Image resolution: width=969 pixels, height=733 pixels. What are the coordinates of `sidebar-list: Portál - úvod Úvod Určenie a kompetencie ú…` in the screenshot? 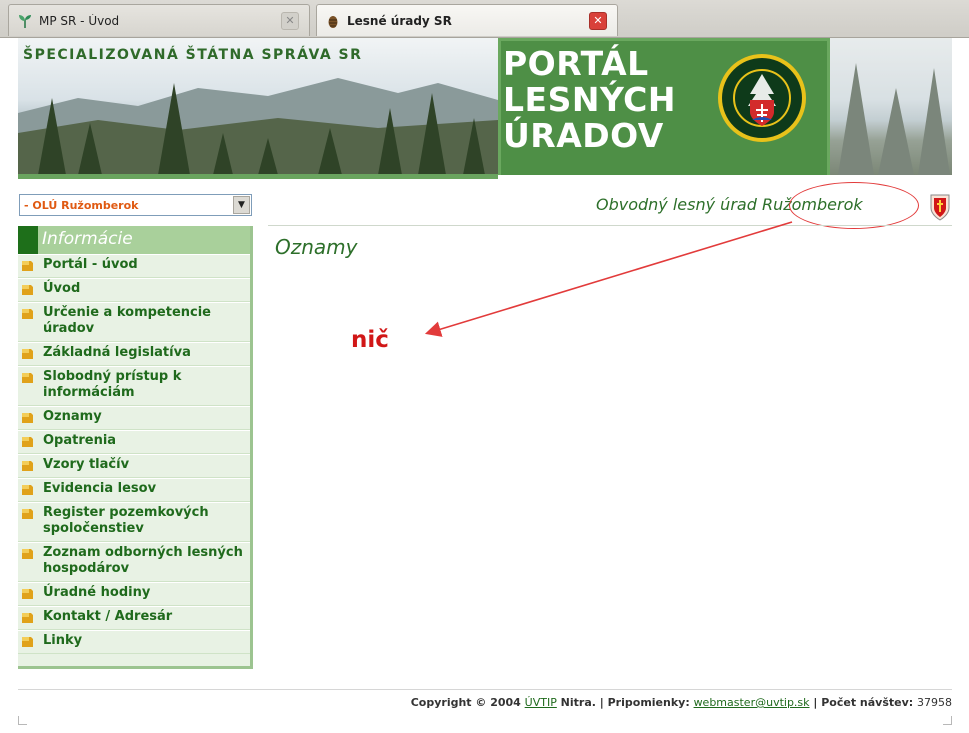 It's located at (134, 454).